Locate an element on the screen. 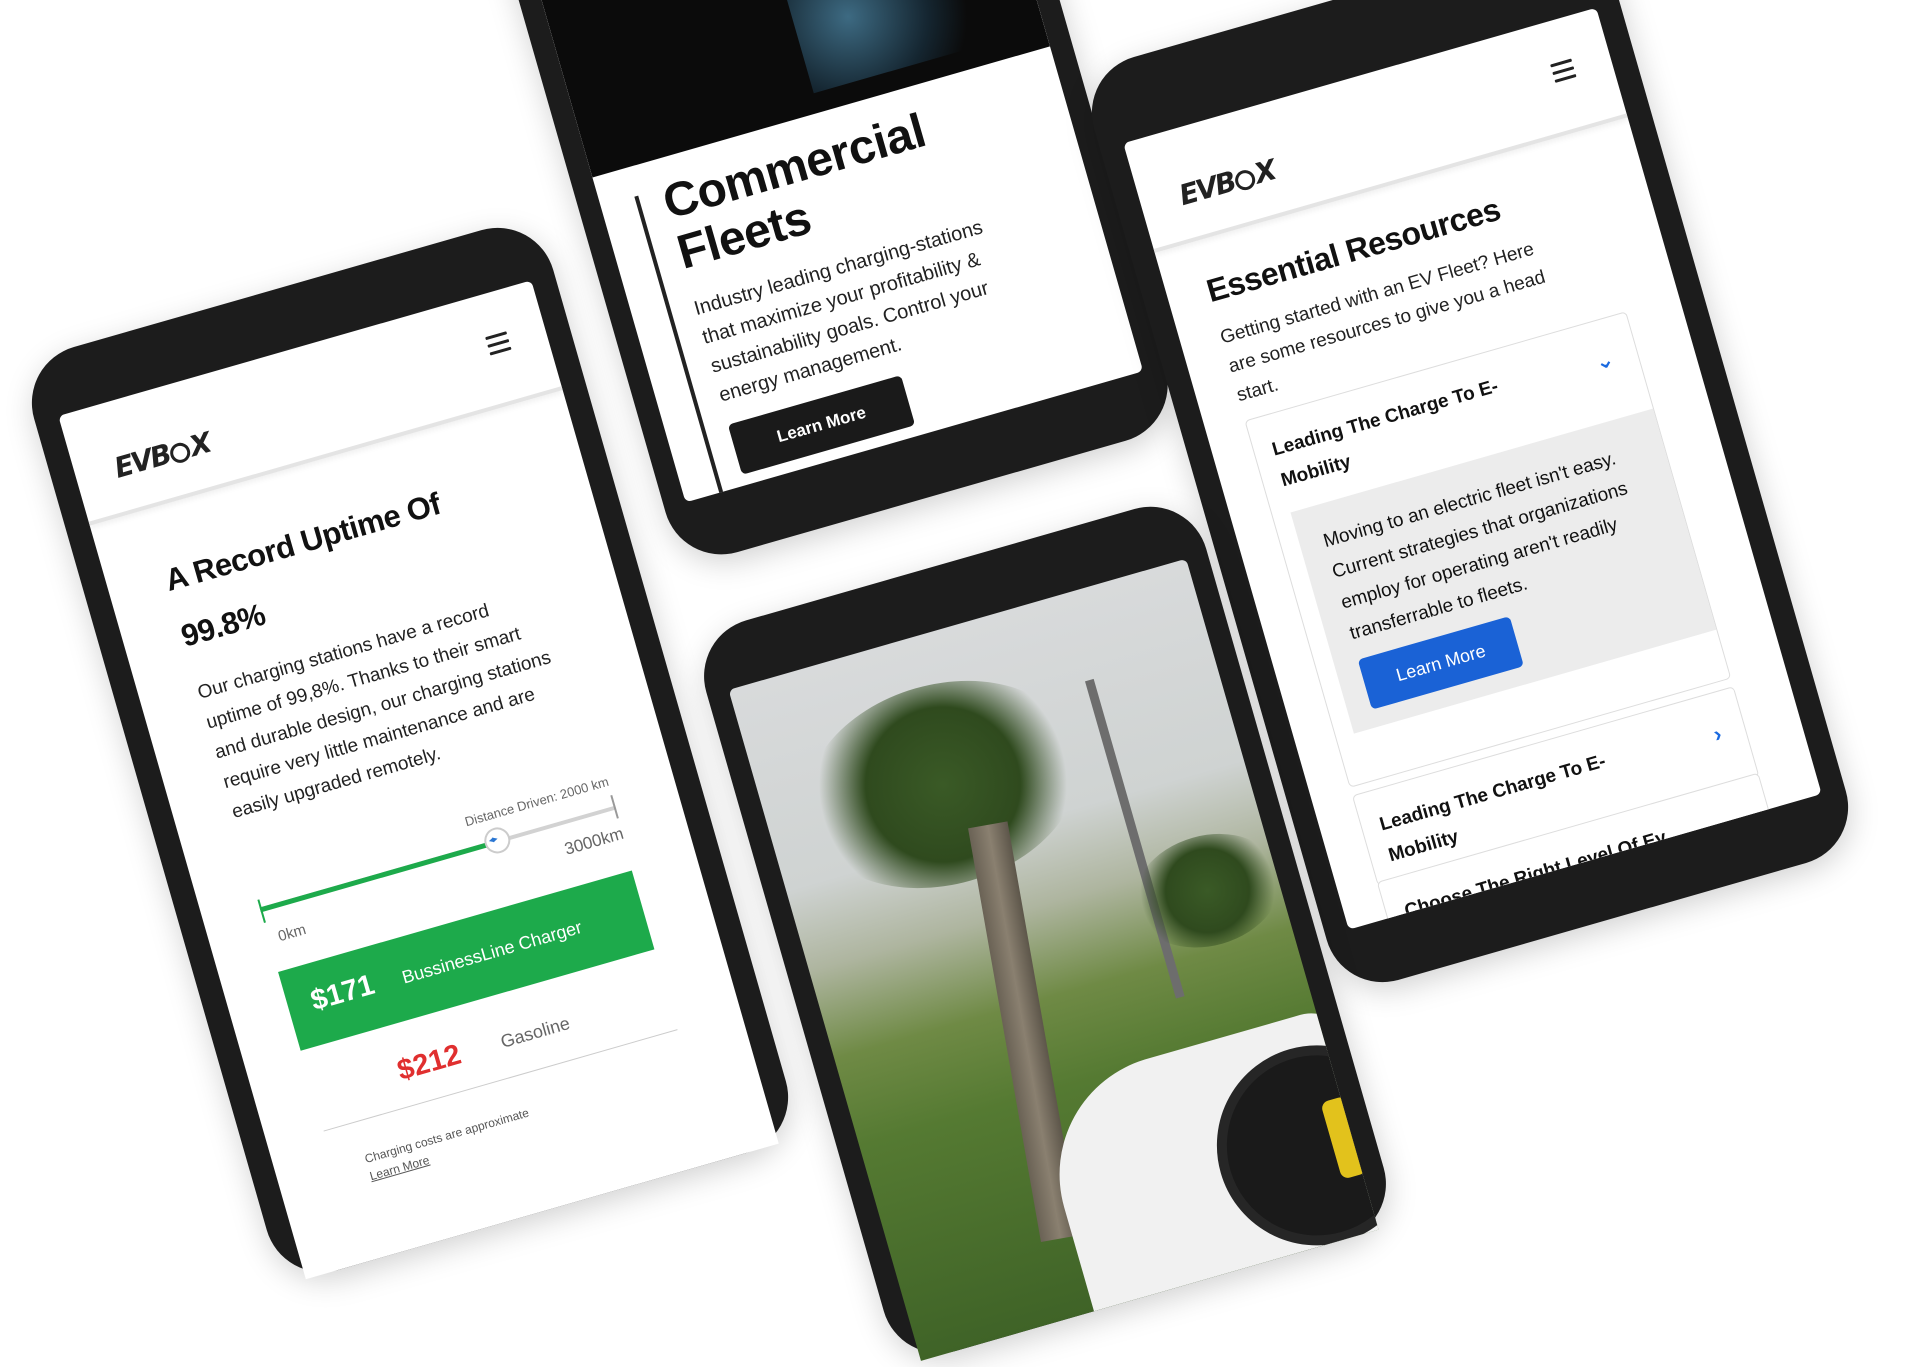  slider-fill is located at coordinates (379, 876).